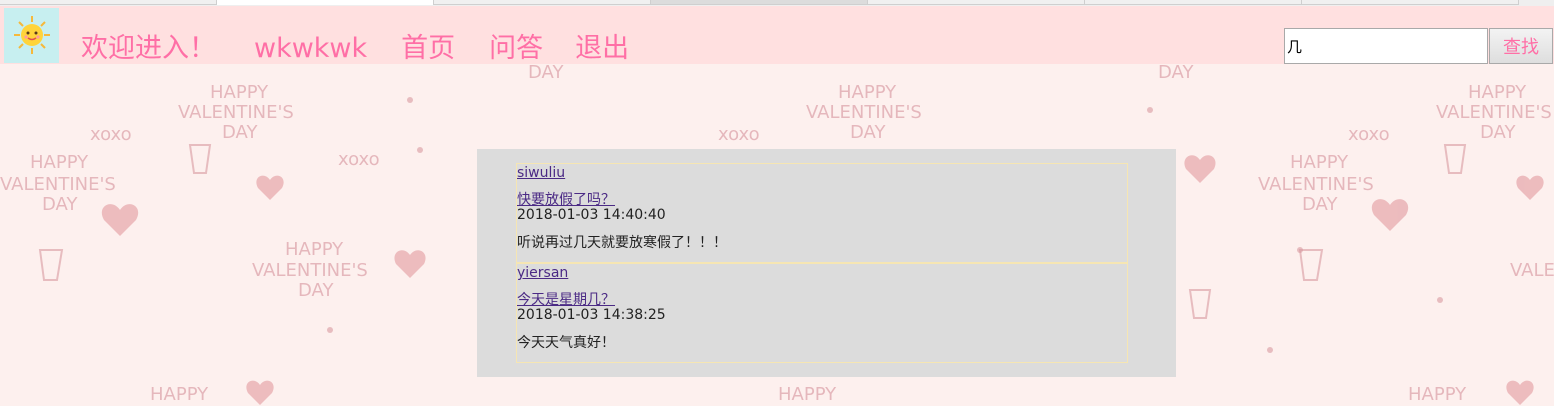 Image resolution: width=1554 pixels, height=406 pixels. I want to click on nav-logout-link: 退出, so click(602, 49).